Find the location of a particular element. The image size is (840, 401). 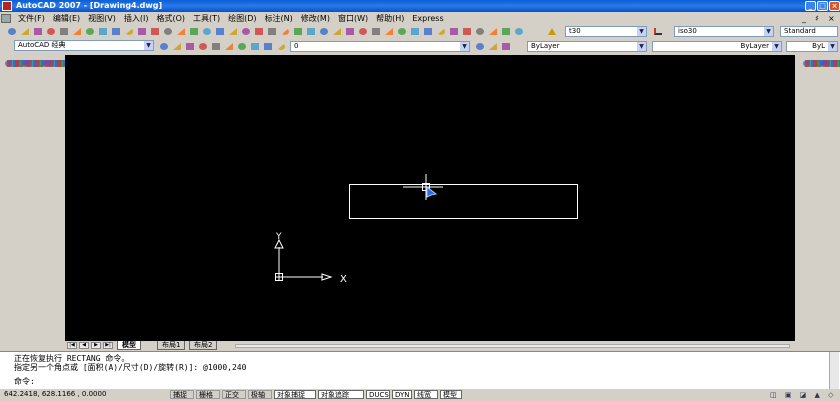

menu-item: 编辑(E) is located at coordinates (66, 18).